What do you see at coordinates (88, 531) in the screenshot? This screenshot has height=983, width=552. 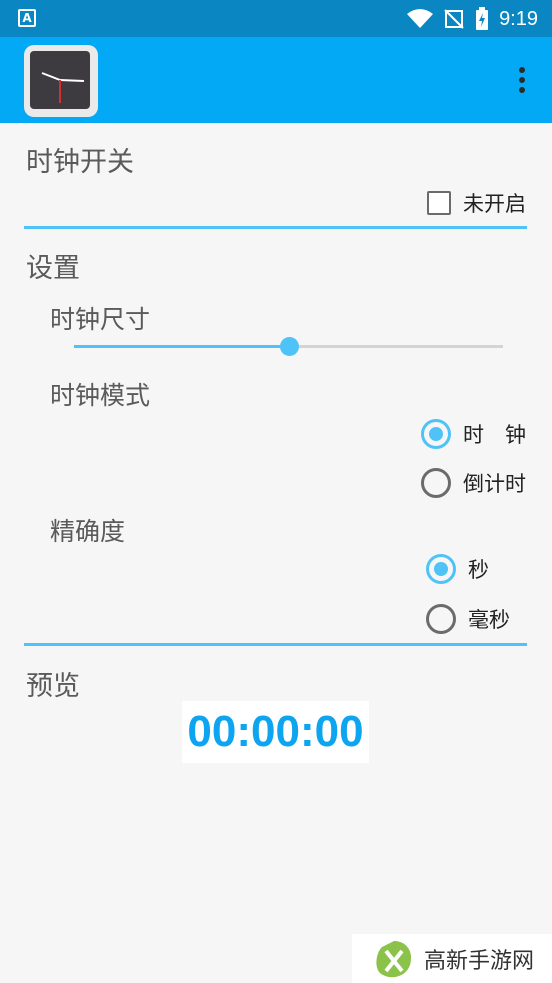 I see `precision-label: 精确度` at bounding box center [88, 531].